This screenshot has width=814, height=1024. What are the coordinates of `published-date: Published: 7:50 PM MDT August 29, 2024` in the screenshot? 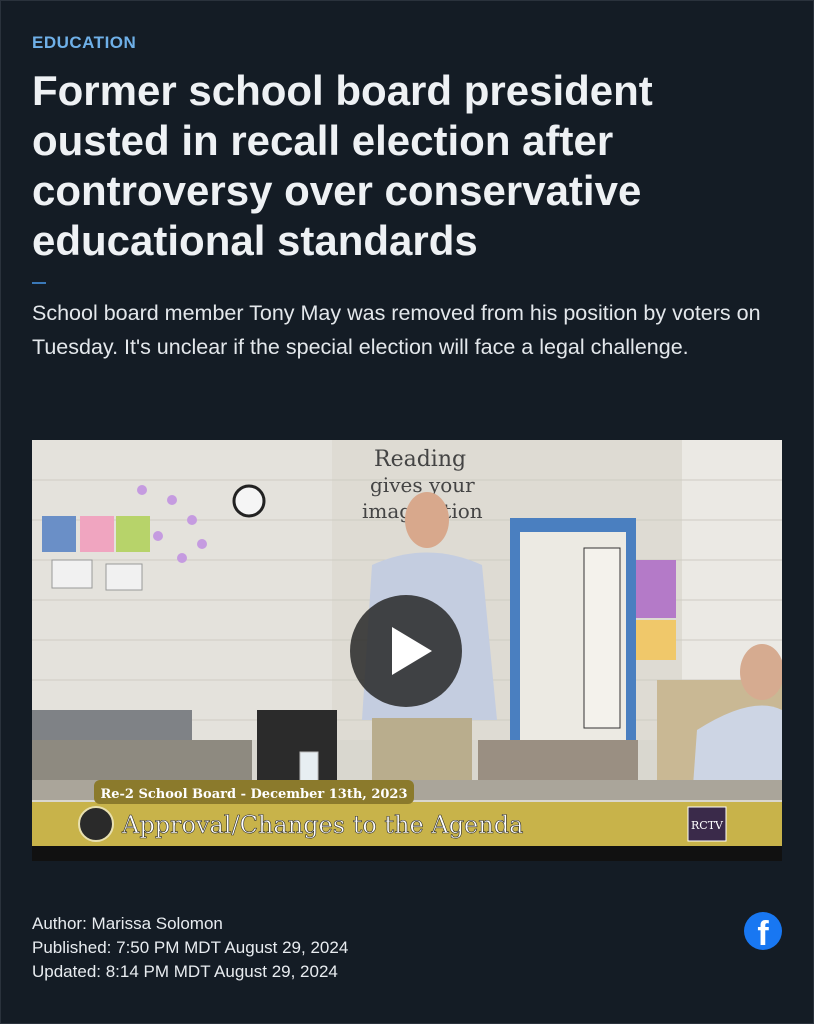 It's located at (190, 947).